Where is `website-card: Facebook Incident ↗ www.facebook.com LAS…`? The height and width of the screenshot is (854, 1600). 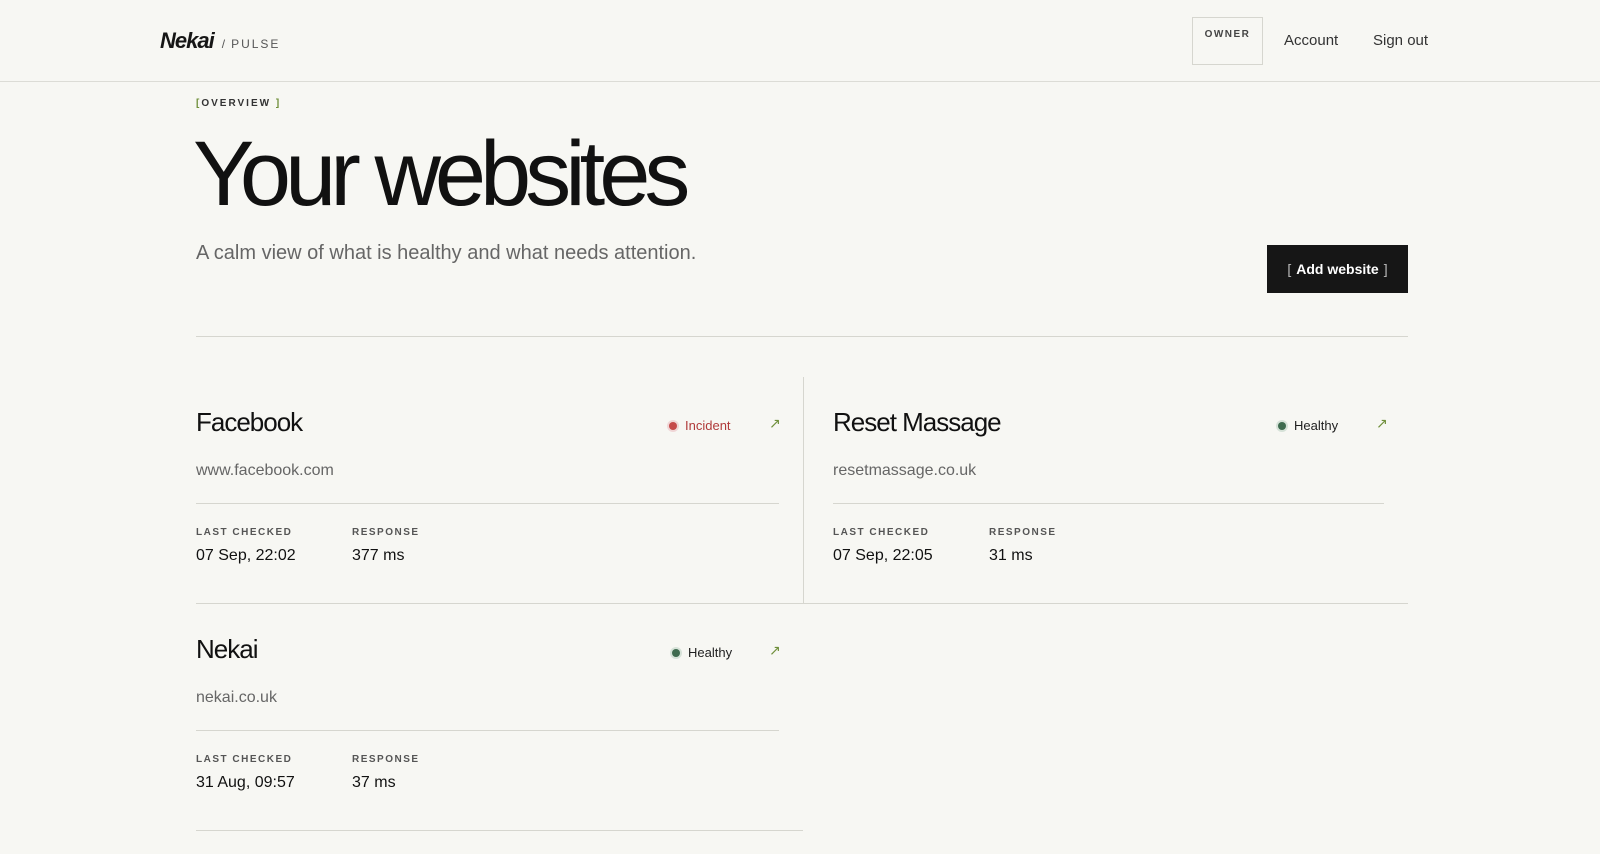
website-card: Facebook Incident ↗ www.facebook.com LAS… is located at coordinates (498, 490).